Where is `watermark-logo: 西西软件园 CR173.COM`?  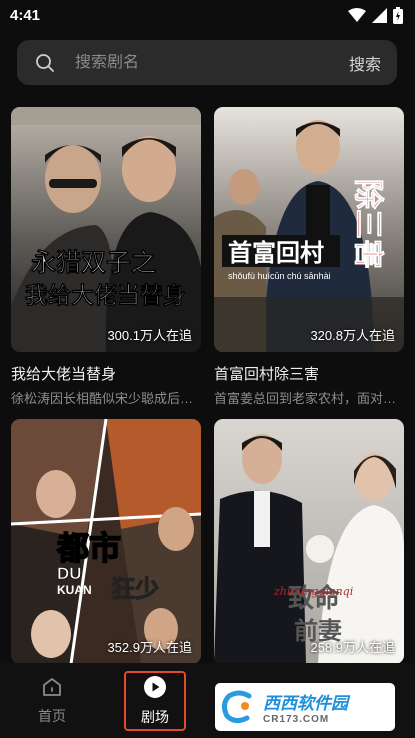 watermark-logo: 西西软件园 CR173.COM is located at coordinates (305, 707).